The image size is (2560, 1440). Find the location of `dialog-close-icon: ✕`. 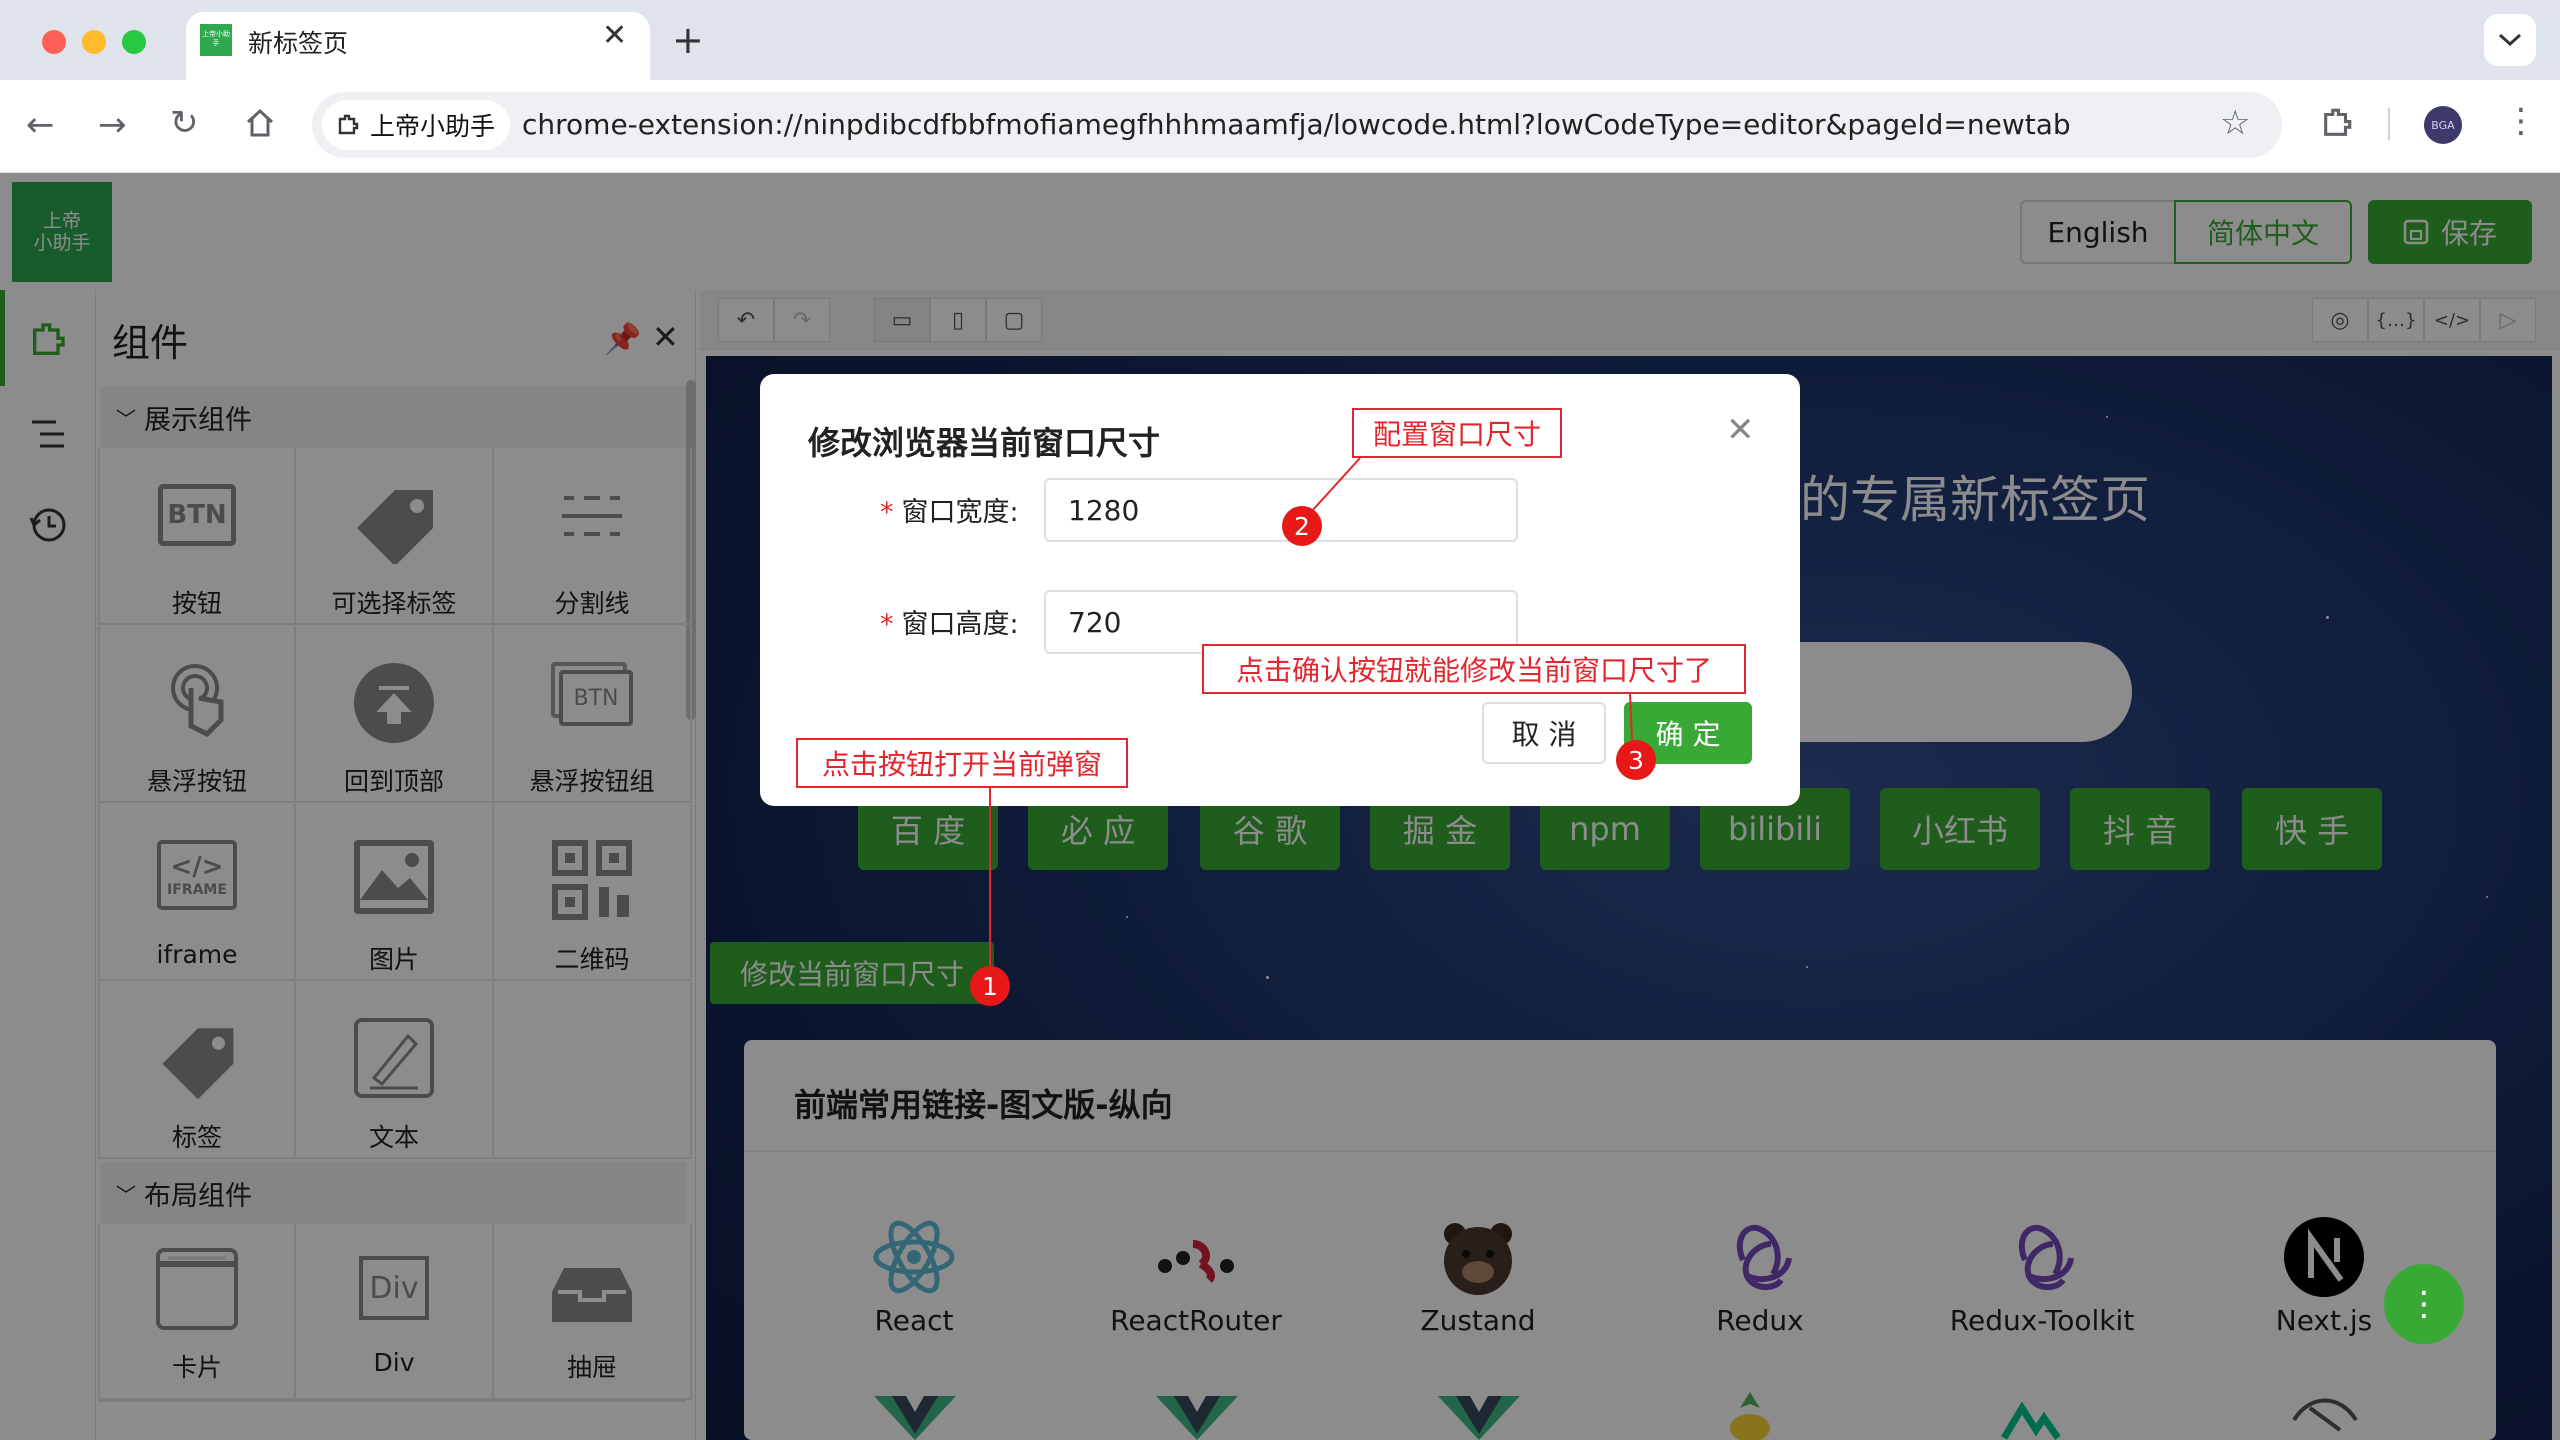

dialog-close-icon: ✕ is located at coordinates (1740, 430).